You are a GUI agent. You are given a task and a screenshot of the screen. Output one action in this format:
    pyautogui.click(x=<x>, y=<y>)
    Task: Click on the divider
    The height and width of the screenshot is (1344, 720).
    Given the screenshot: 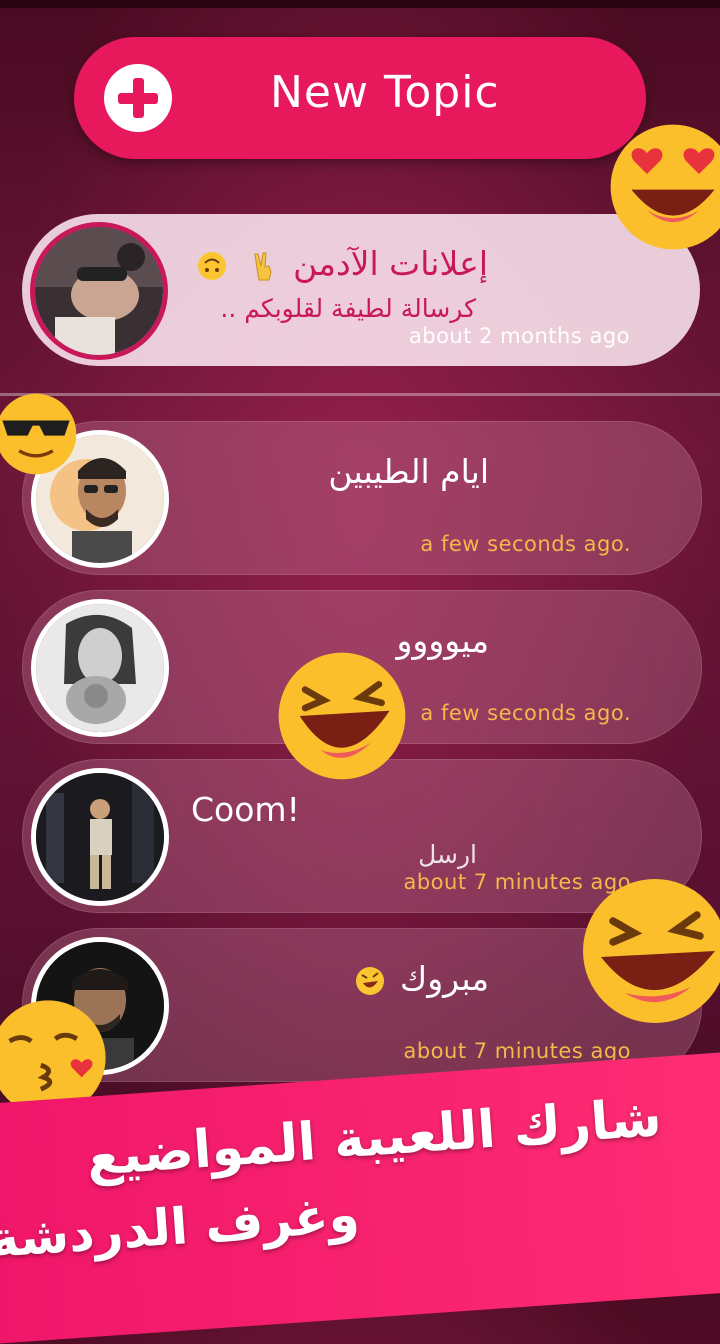 What is the action you would take?
    pyautogui.click(x=360, y=394)
    